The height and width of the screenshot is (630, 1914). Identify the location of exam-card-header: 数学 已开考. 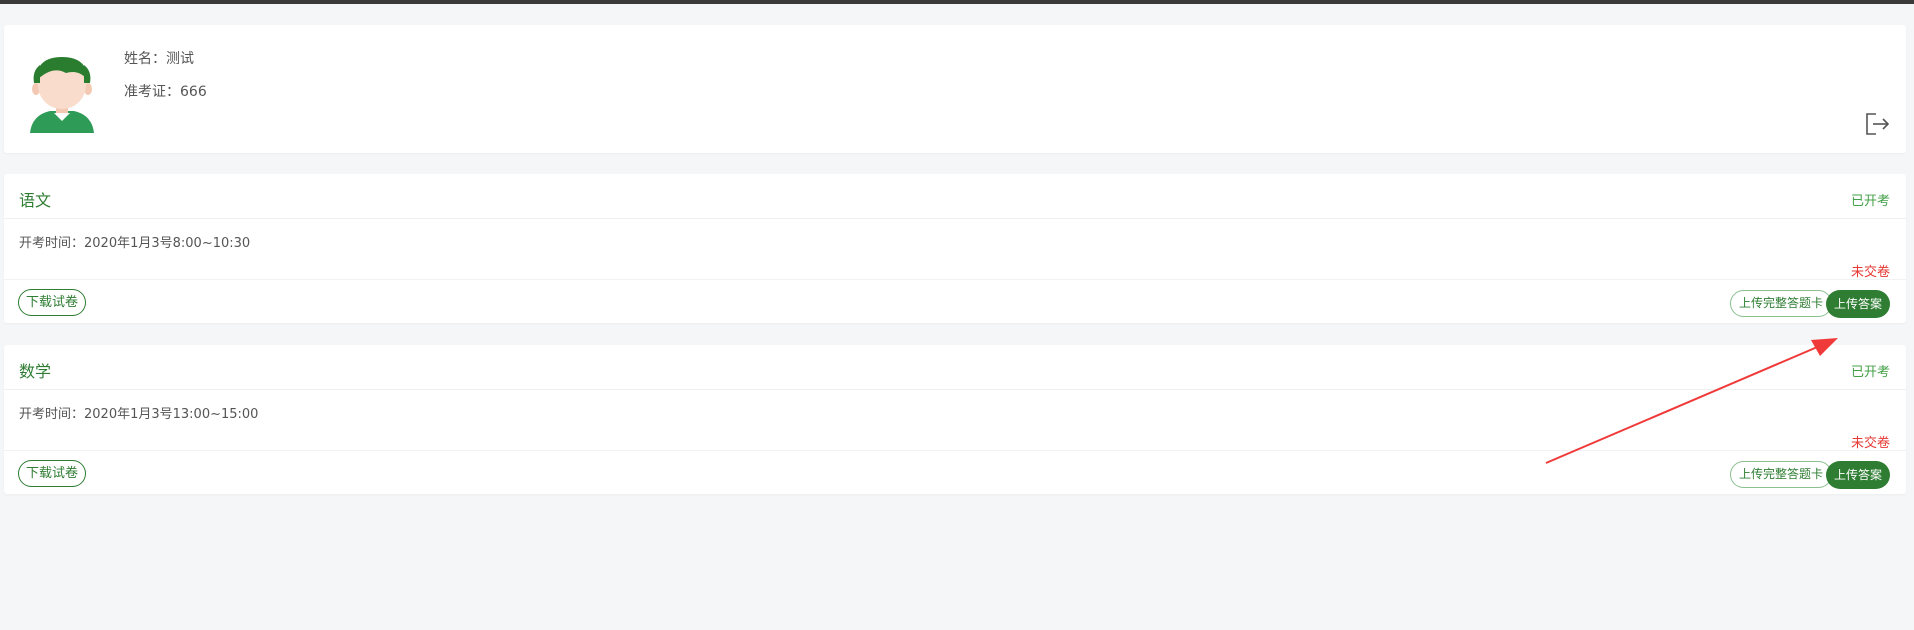
(955, 367).